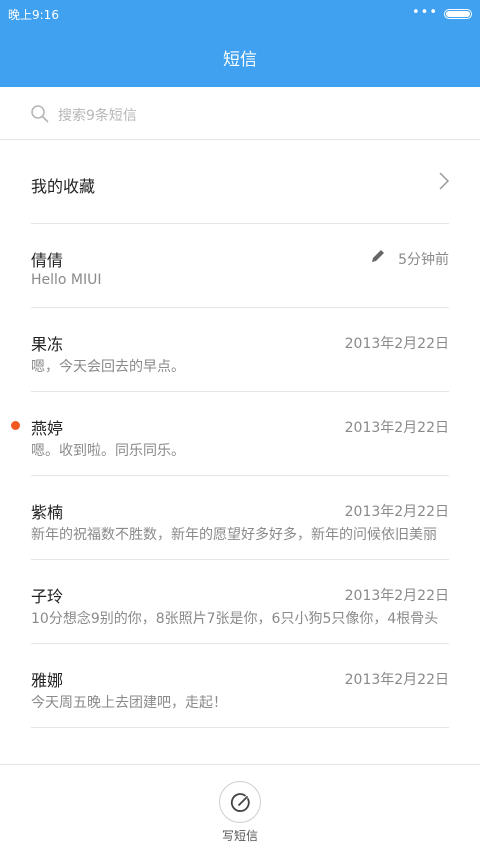 Image resolution: width=480 pixels, height=853 pixels. What do you see at coordinates (234, 535) in the screenshot?
I see `message-preview: 新年的祝福数不胜数，新年的愿望好多好多，新年的问候依旧美丽` at bounding box center [234, 535].